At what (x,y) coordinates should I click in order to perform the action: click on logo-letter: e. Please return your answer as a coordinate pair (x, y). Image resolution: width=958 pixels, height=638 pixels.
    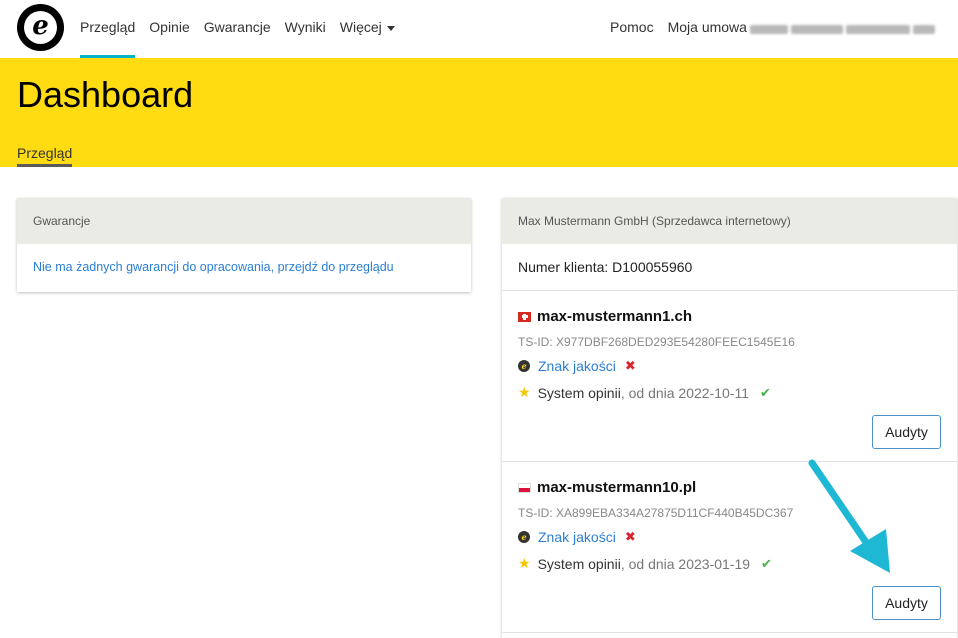
    Looking at the image, I should click on (40, 27).